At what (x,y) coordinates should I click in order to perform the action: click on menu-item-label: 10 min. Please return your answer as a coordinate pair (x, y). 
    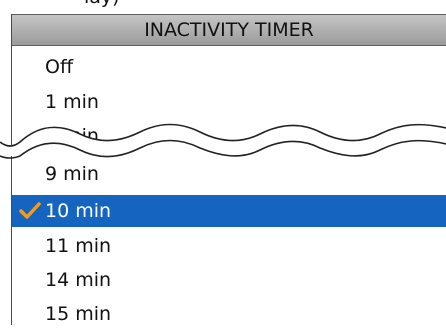
    Looking at the image, I should click on (78, 211).